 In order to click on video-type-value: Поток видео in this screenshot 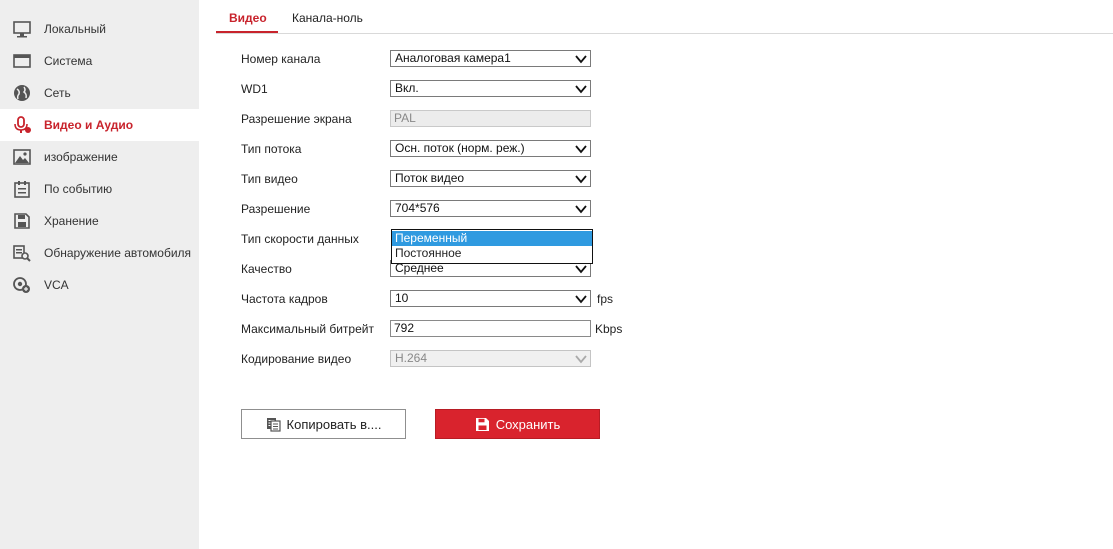, I will do `click(430, 178)`.